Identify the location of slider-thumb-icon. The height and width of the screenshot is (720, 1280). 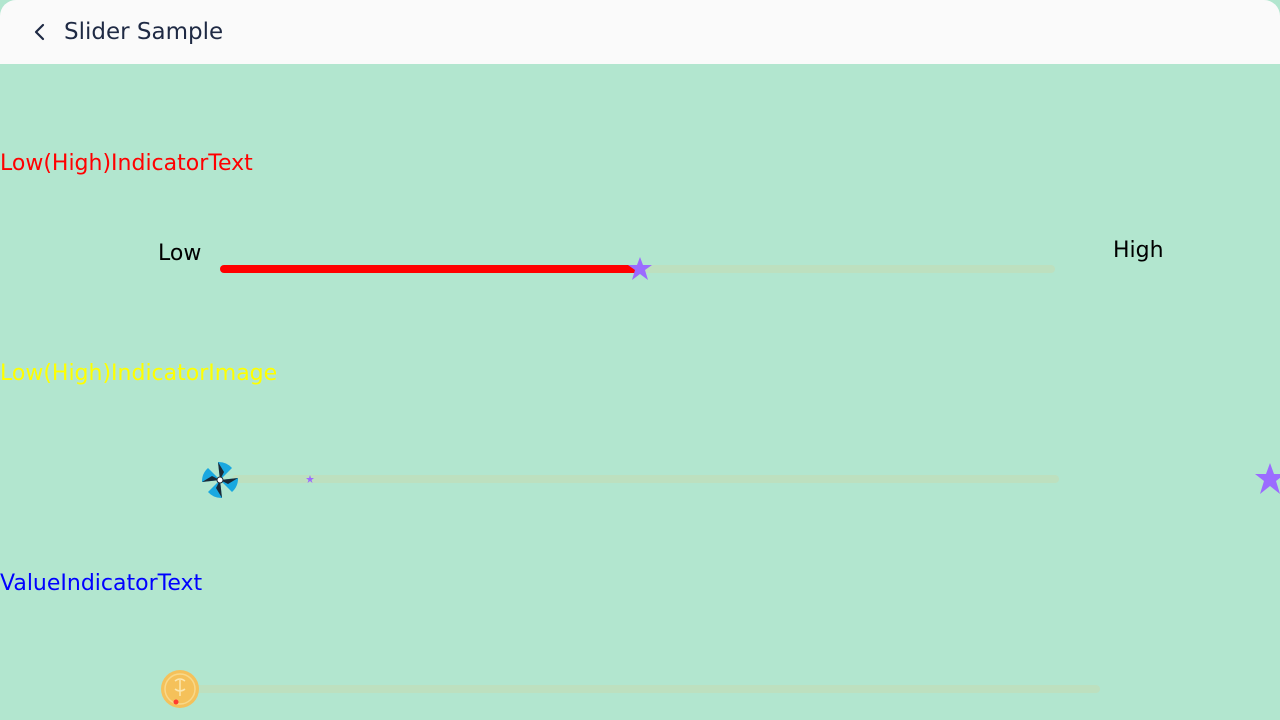
(310, 479).